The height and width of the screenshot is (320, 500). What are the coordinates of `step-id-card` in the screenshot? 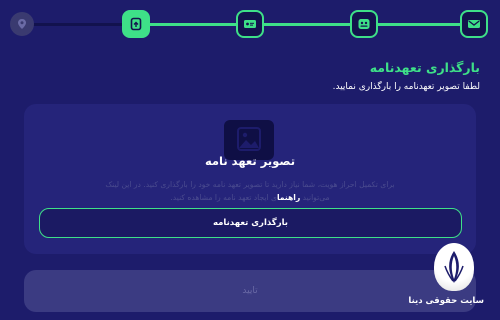 It's located at (250, 24).